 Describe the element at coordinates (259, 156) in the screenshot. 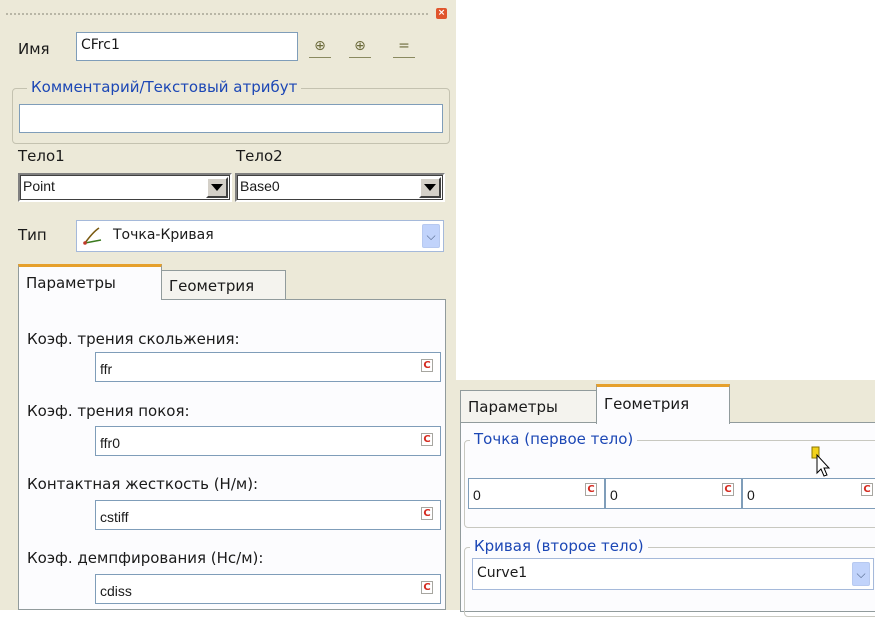

I see `body2-label: Тело2` at that location.